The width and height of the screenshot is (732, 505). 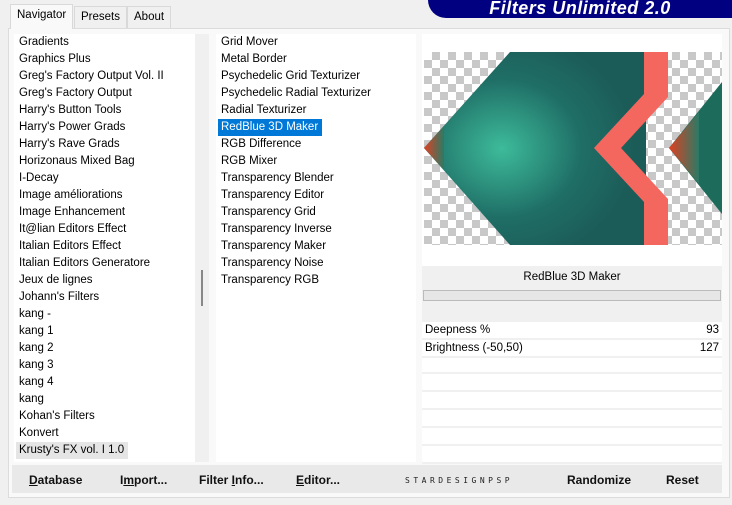 I want to click on list-item: Harry's Rave Grads, so click(x=104, y=144).